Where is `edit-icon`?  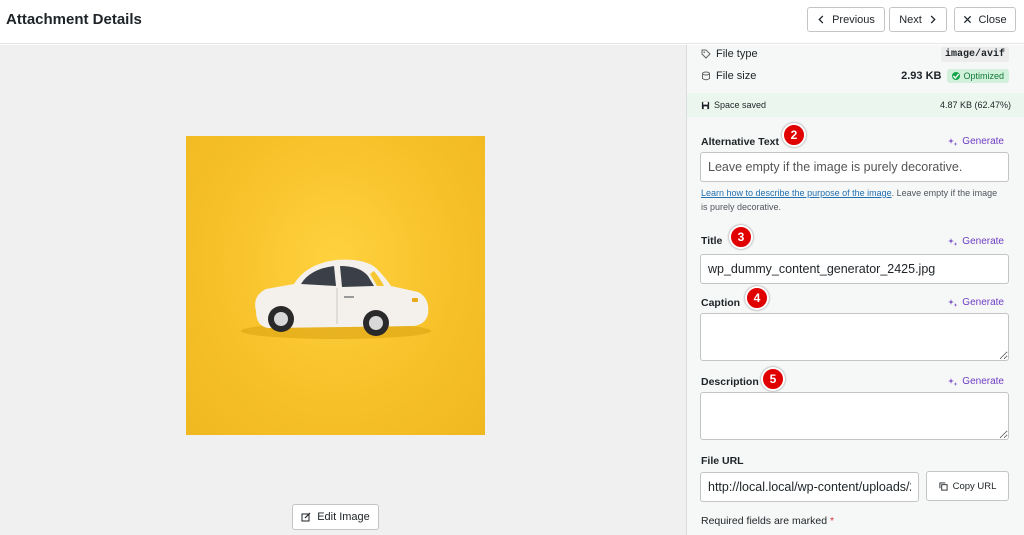
edit-icon is located at coordinates (306, 517).